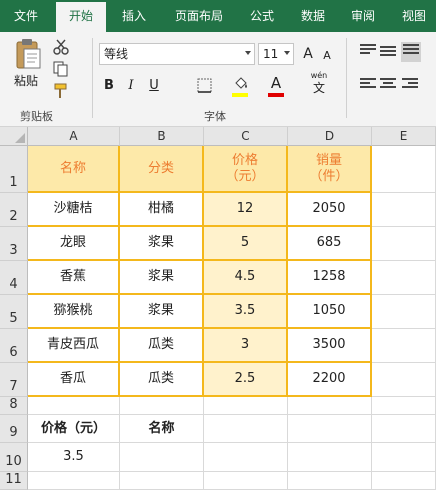  I want to click on table-cell: 香蕉, so click(74, 278).